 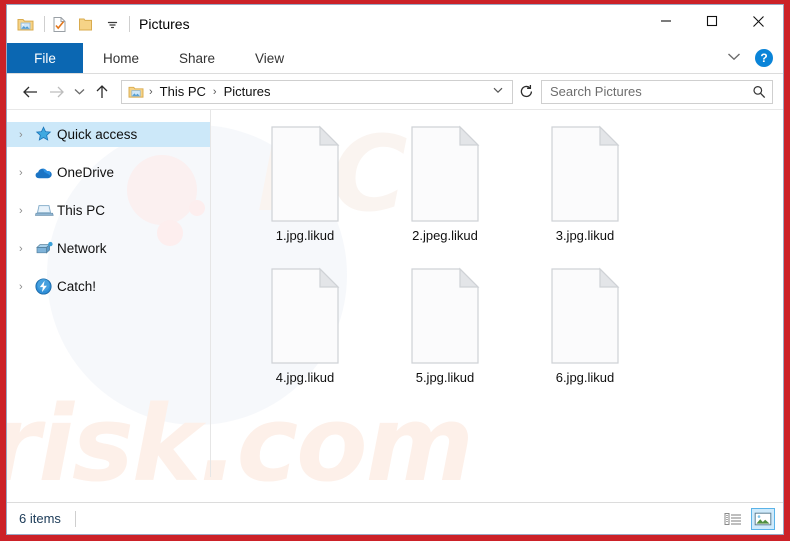 I want to click on search-input: Search Pictures, so click(x=657, y=91).